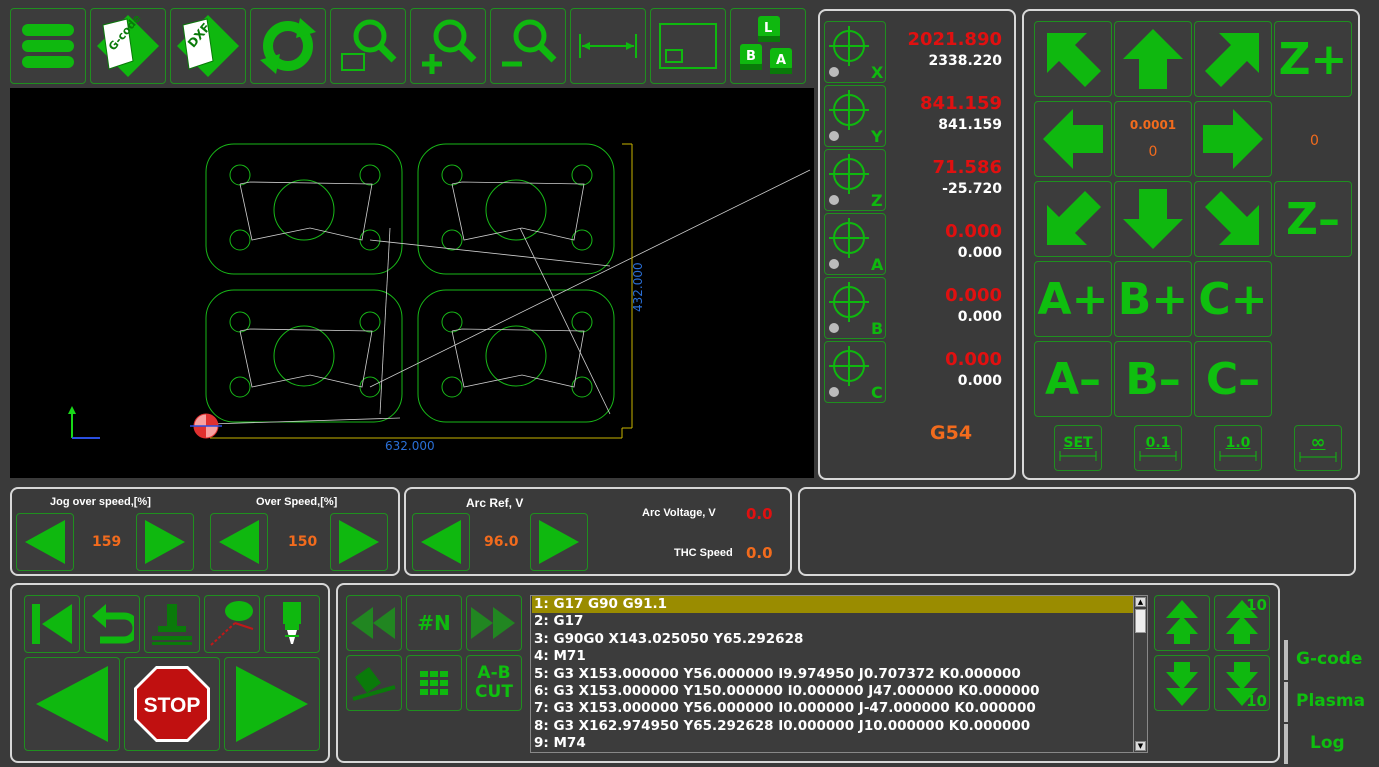  What do you see at coordinates (1073, 299) in the screenshot?
I see `jog-a-plus-button: A+` at bounding box center [1073, 299].